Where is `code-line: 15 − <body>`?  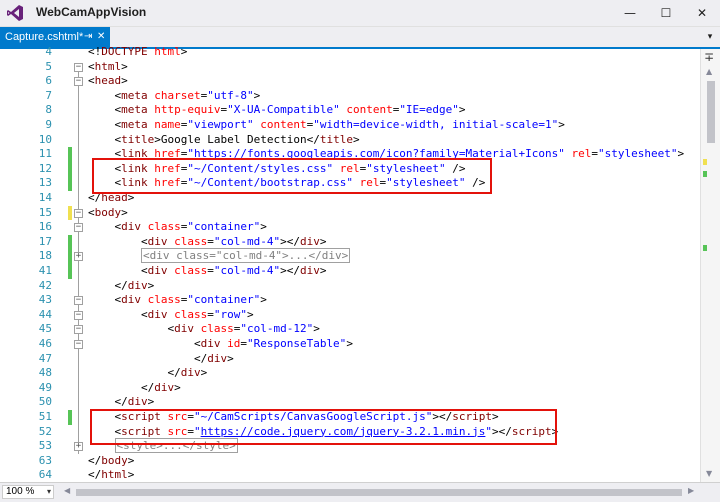 code-line: 15 − <body> is located at coordinates (350, 213).